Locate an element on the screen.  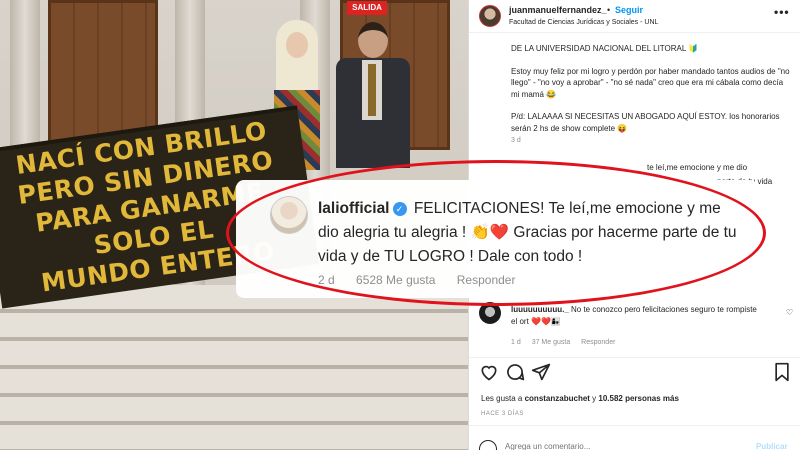
comment-icon is located at coordinates (515, 372).